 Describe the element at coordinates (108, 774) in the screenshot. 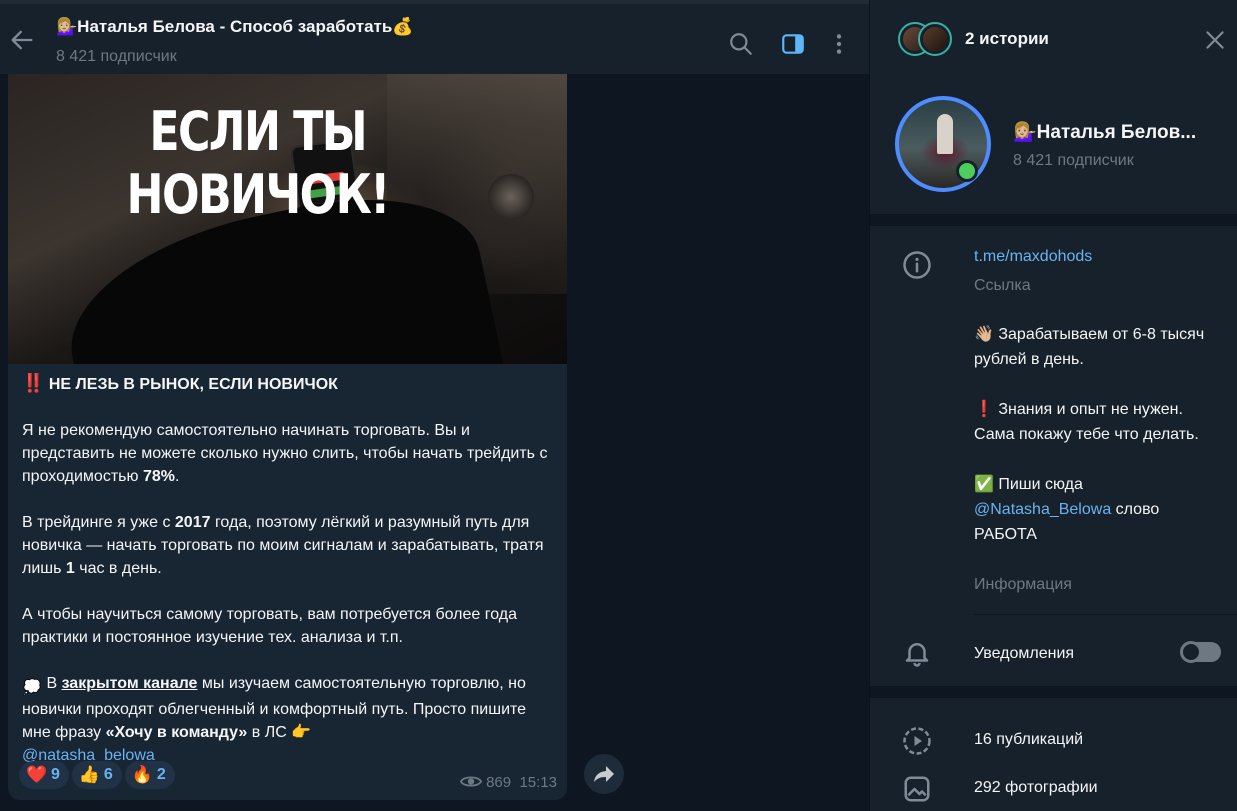

I see `reaction-count: 6` at that location.